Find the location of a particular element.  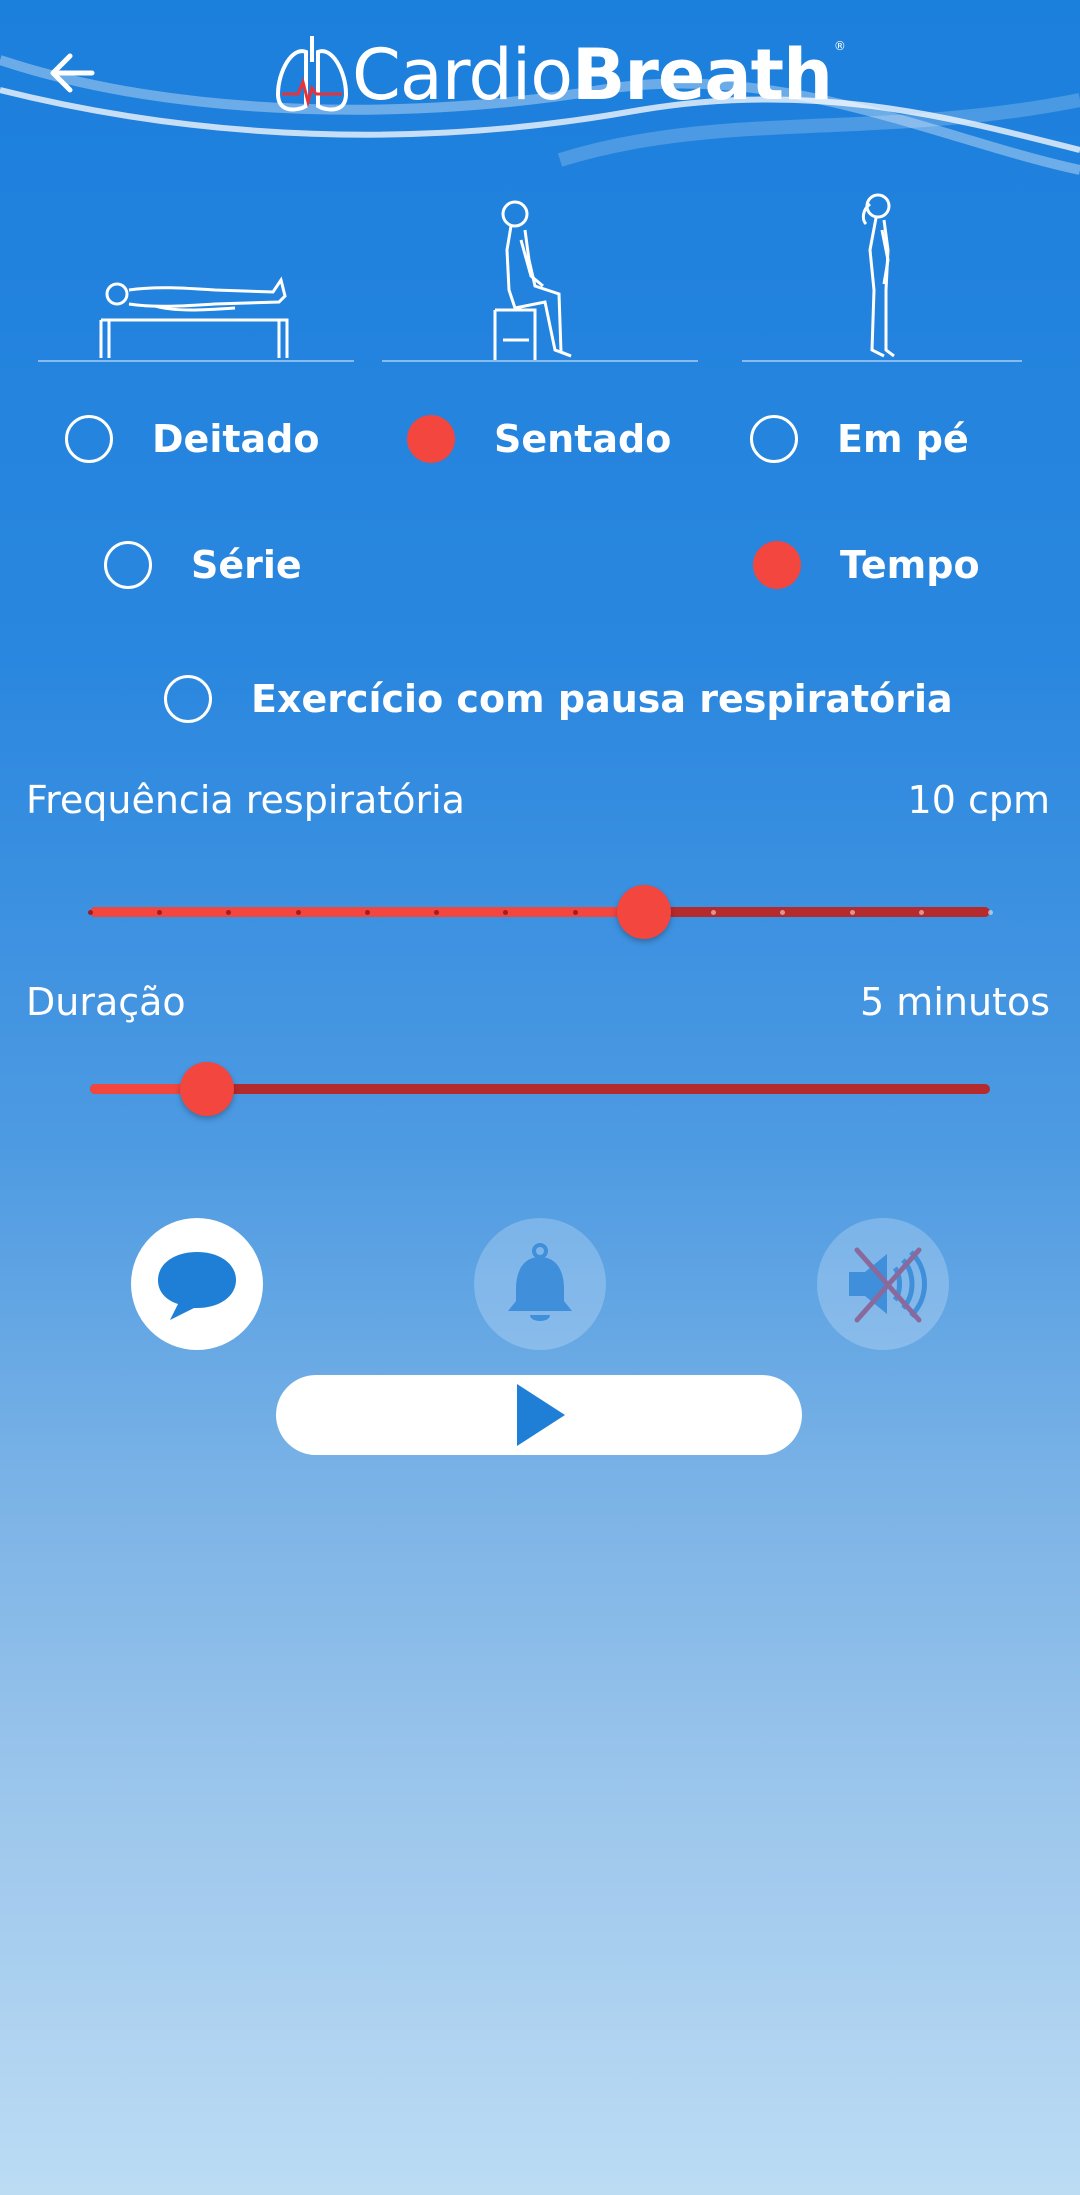

play-icon is located at coordinates (541, 1415).